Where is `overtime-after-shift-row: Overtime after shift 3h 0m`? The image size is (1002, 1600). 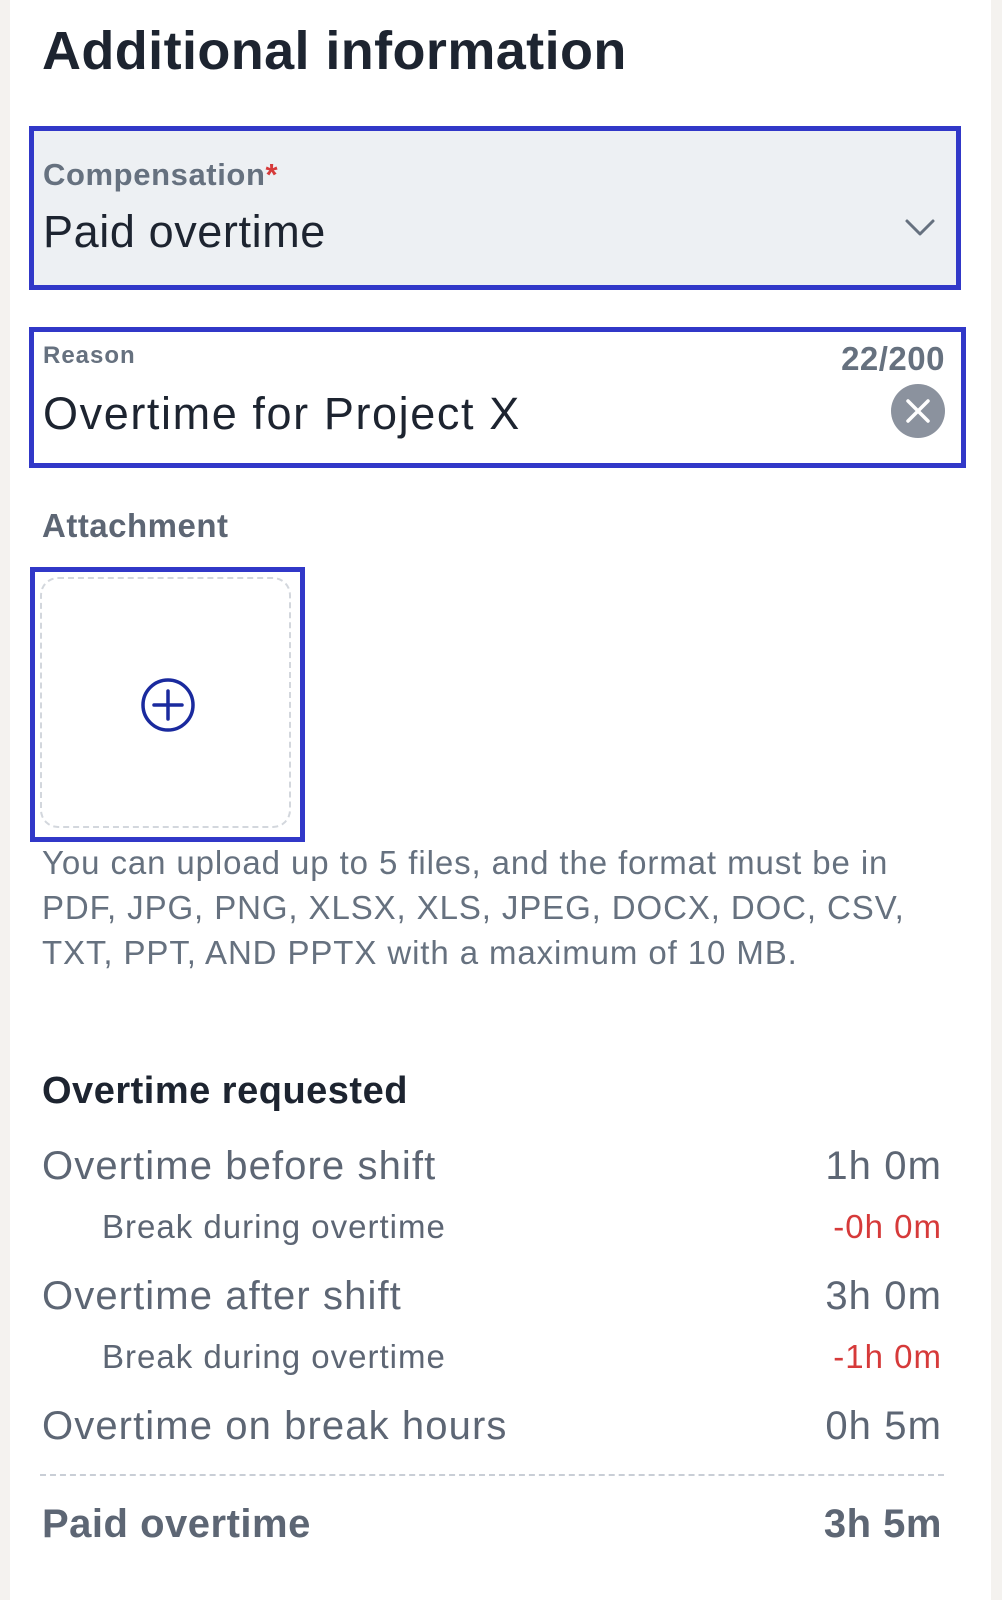
overtime-after-shift-row: Overtime after shift 3h 0m is located at coordinates (492, 1299).